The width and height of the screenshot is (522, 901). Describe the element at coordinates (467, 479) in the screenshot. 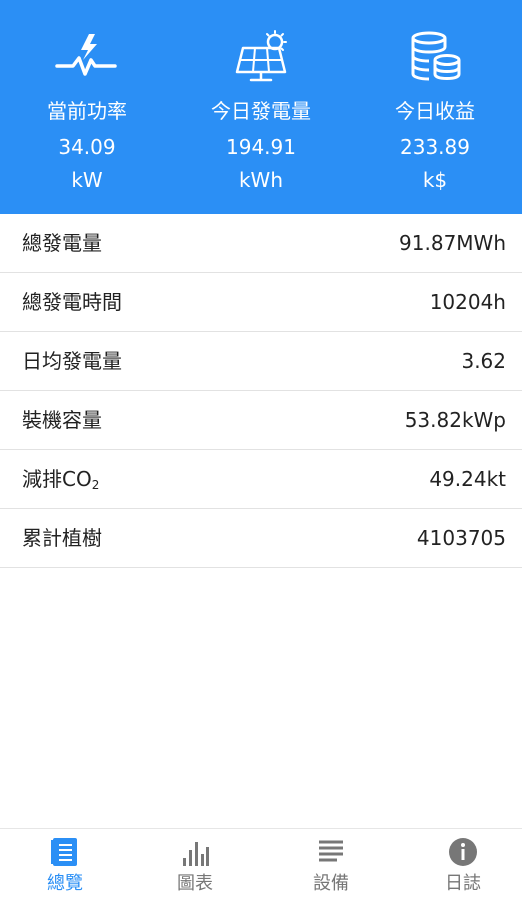

I see `row-value: 49.24kt` at that location.